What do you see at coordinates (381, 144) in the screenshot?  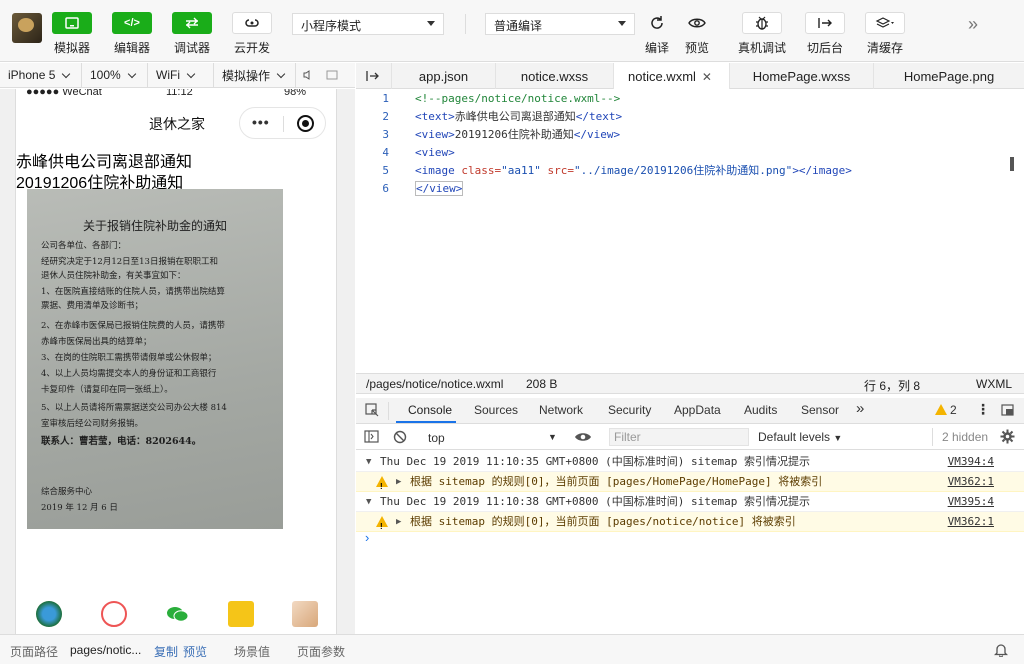 I see `line-gutter: 1 2 3 4 5 6` at bounding box center [381, 144].